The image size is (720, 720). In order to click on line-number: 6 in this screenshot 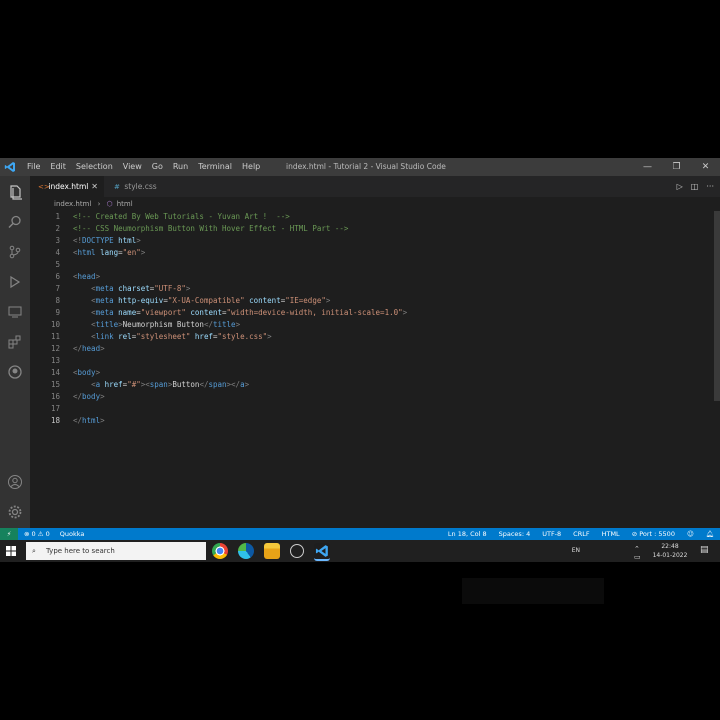, I will do `click(57, 276)`.